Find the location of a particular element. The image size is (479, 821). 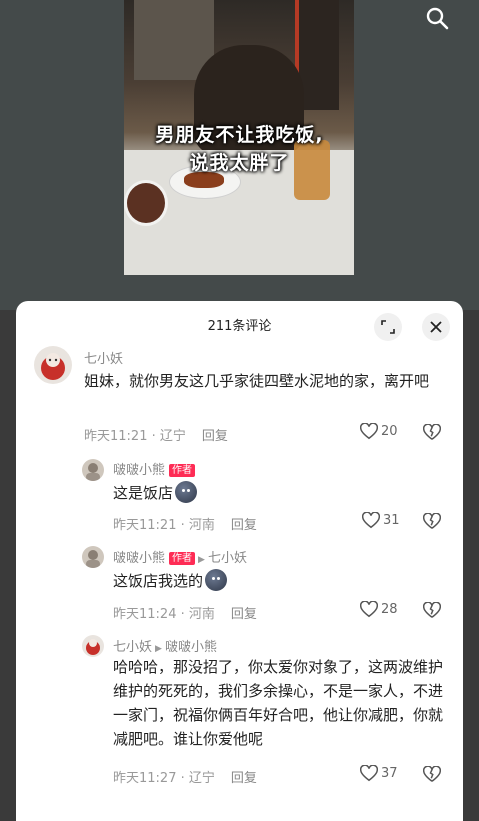

comment-meta: 昨天11:21 · 河南 回复 is located at coordinates (185, 523).